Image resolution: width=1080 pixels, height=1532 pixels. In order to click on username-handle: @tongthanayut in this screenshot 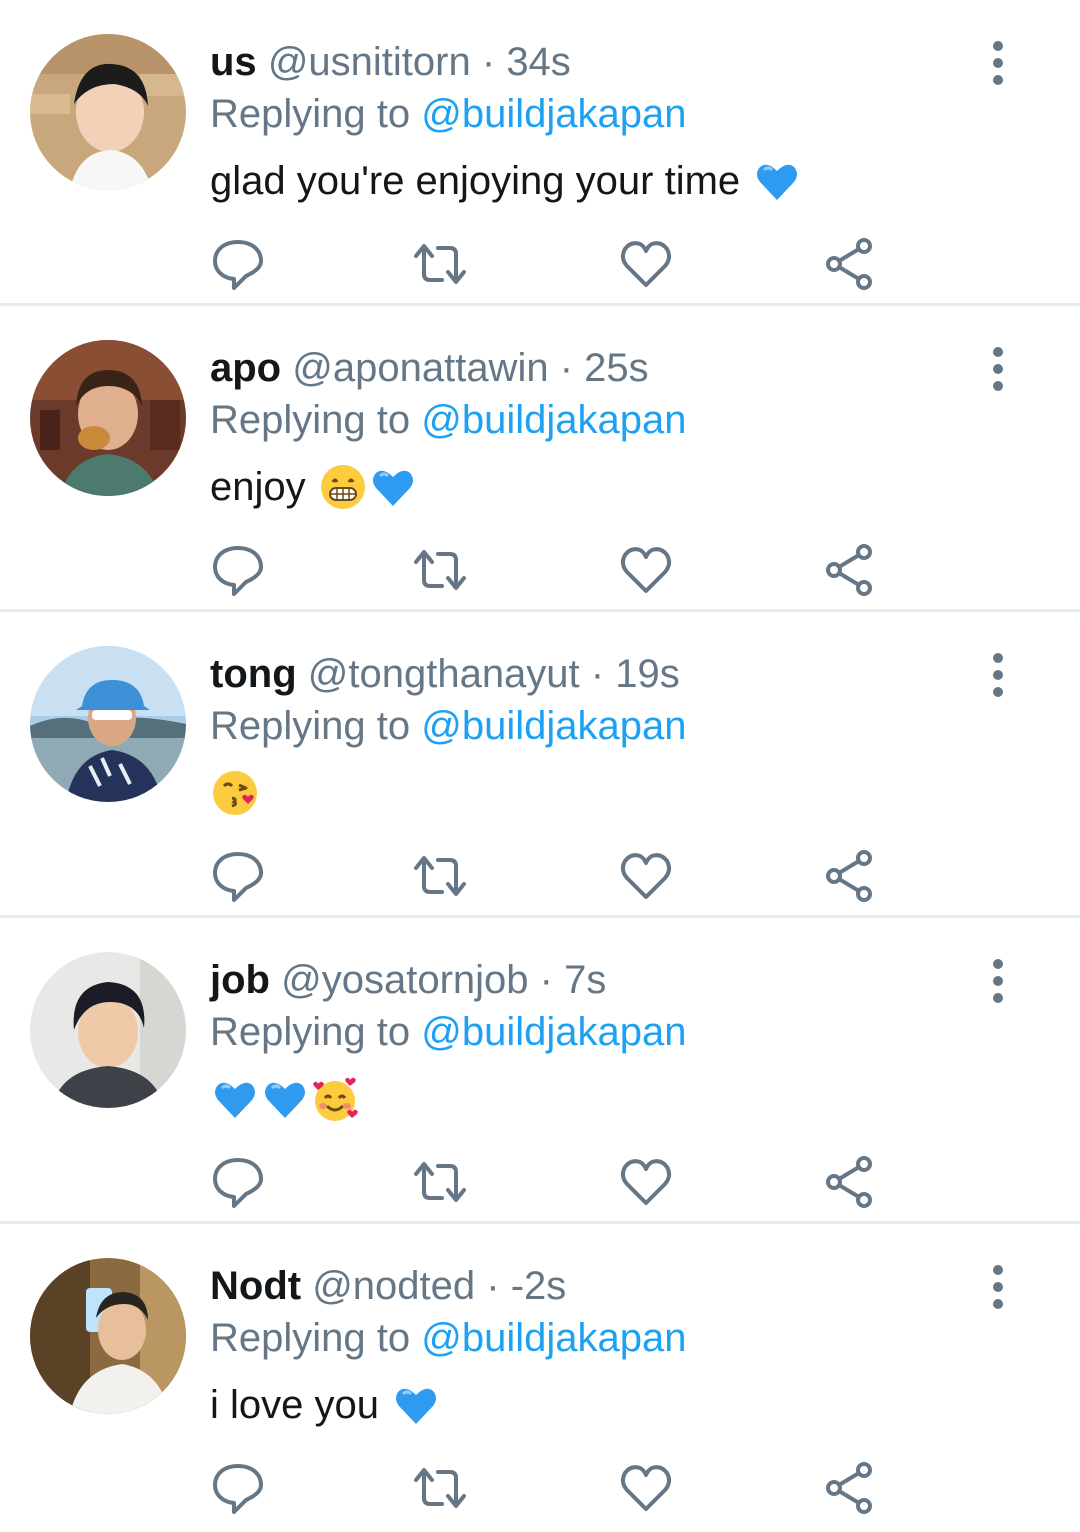, I will do `click(444, 674)`.